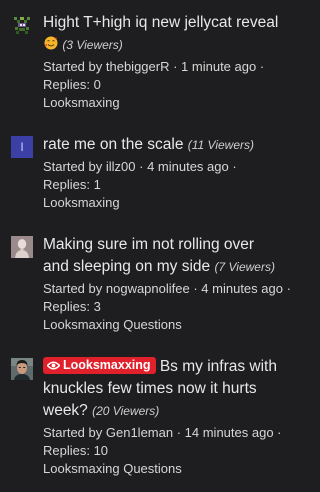 The height and width of the screenshot is (492, 320). What do you see at coordinates (107, 365) in the screenshot?
I see `prefix-label: Looksmaxxing` at bounding box center [107, 365].